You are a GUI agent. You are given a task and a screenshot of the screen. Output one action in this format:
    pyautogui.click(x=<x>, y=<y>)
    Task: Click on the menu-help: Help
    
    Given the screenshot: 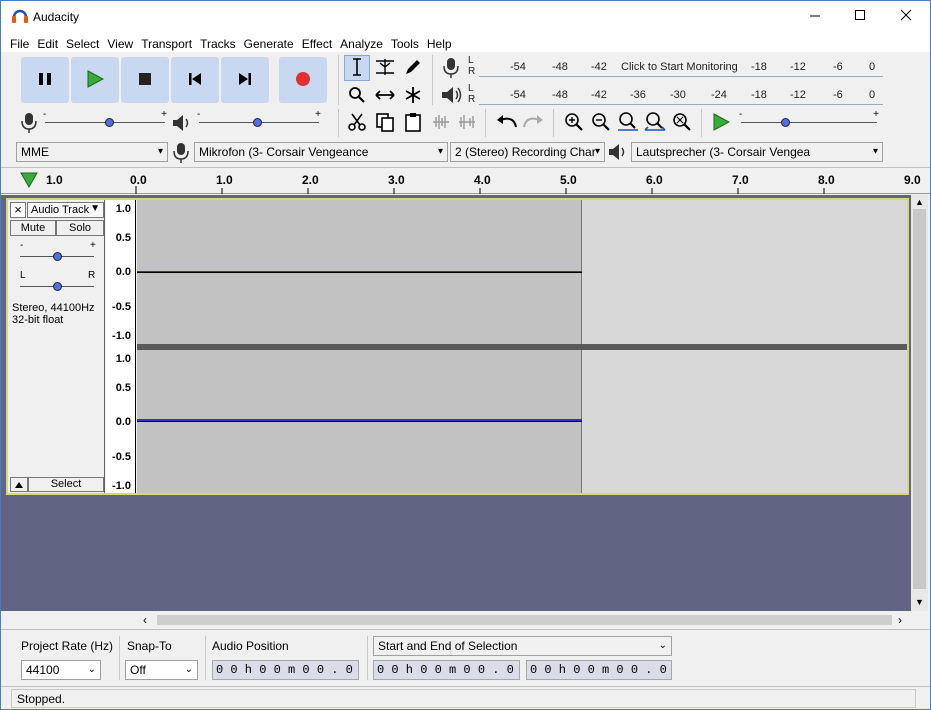 What is the action you would take?
    pyautogui.click(x=439, y=44)
    